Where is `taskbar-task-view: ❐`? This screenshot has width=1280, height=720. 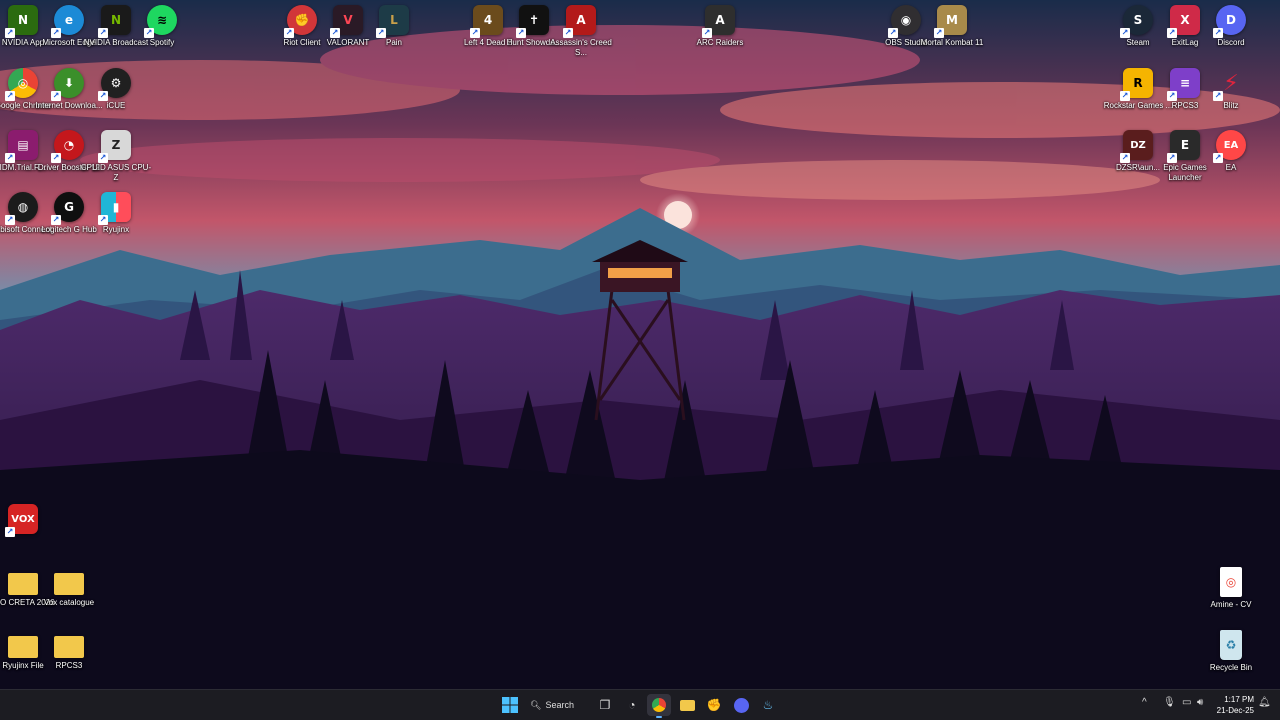 taskbar-task-view: ❐ is located at coordinates (605, 705).